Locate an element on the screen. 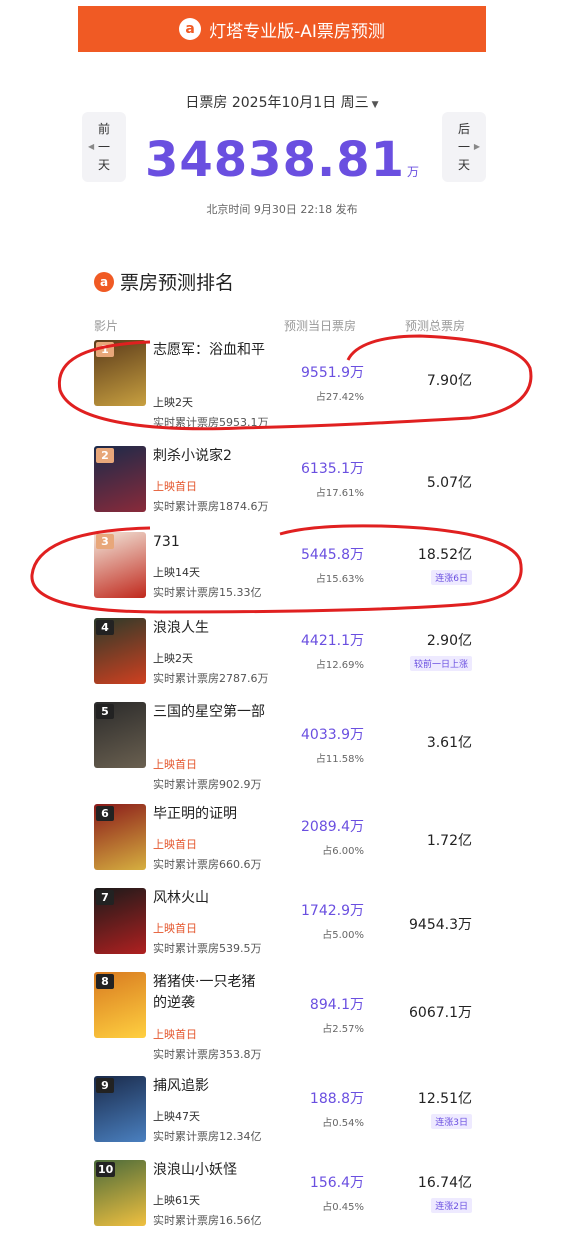 This screenshot has height=1247, width=564. predicted-day-box-office: 2089.4万 is located at coordinates (332, 827).